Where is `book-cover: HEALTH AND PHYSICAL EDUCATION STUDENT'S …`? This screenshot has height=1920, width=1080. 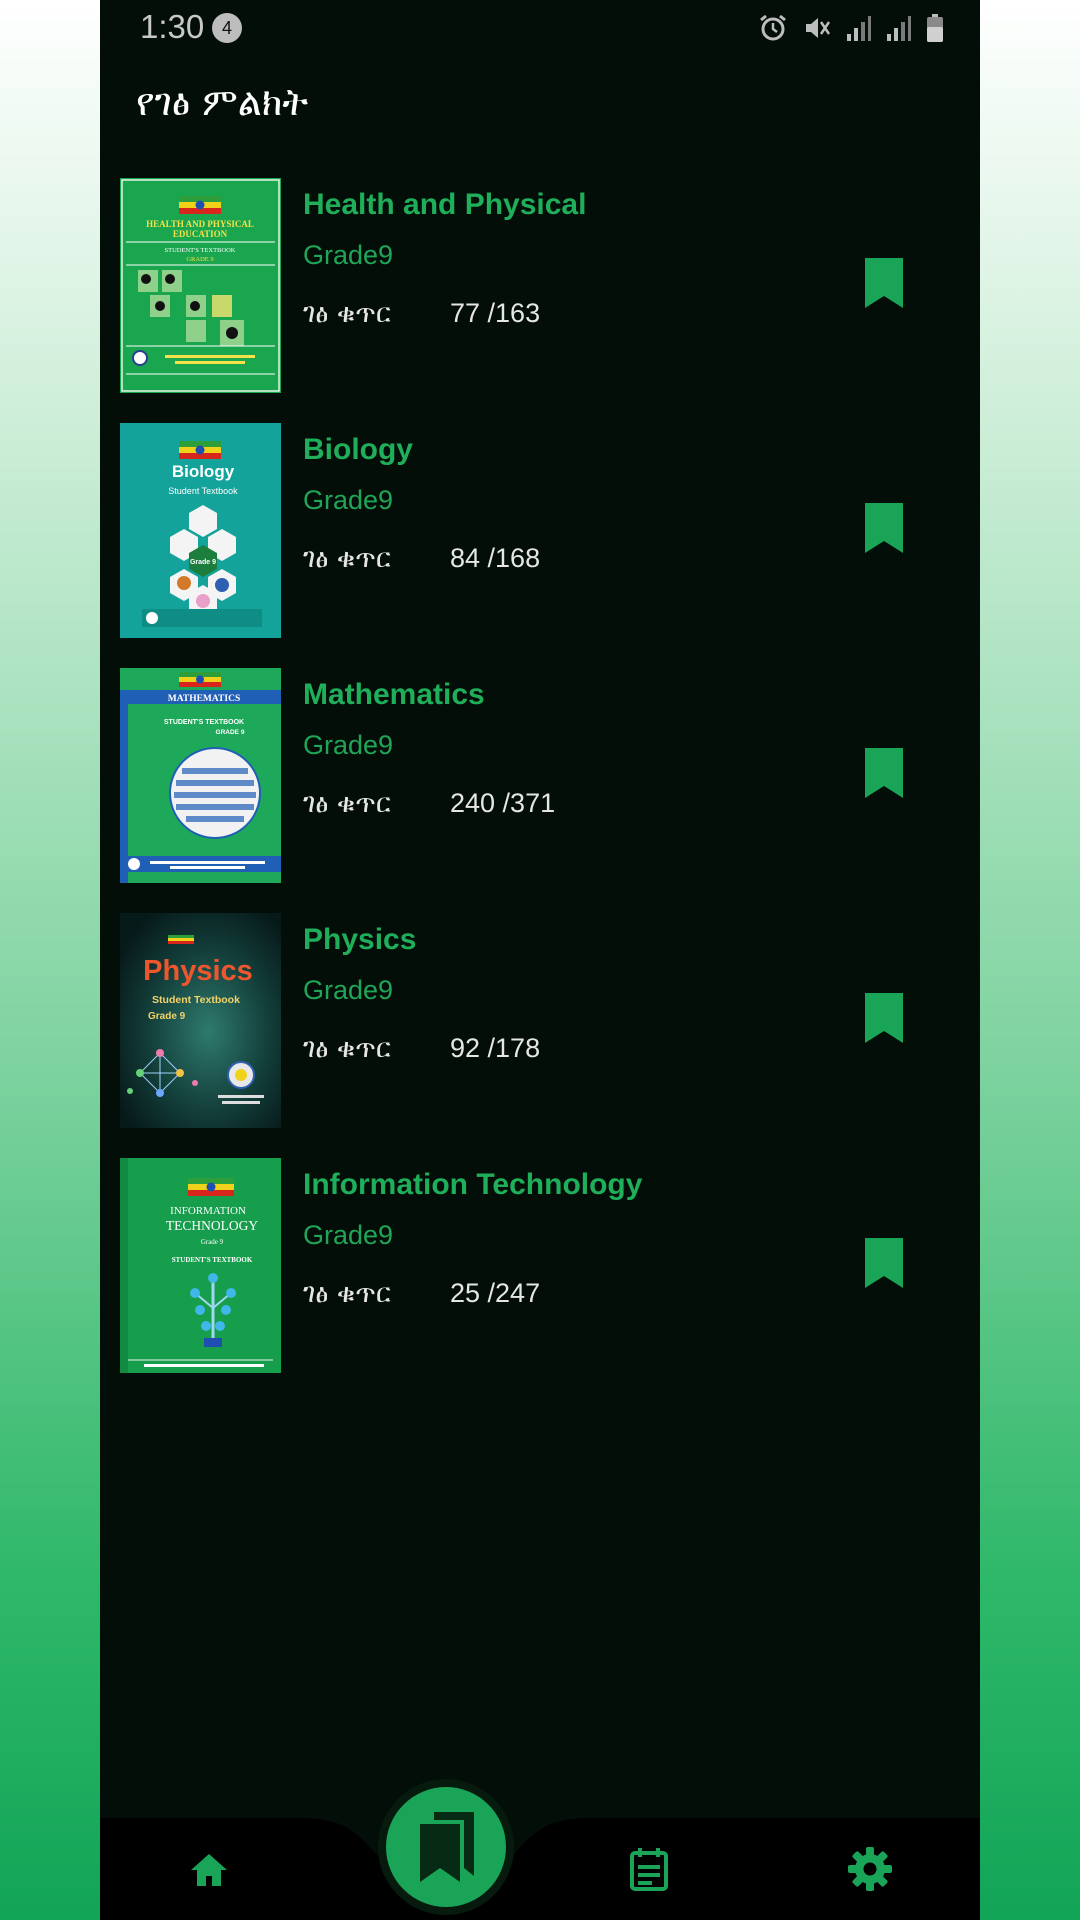
book-cover: HEALTH AND PHYSICAL EDUCATION STUDENT'S … is located at coordinates (200, 285).